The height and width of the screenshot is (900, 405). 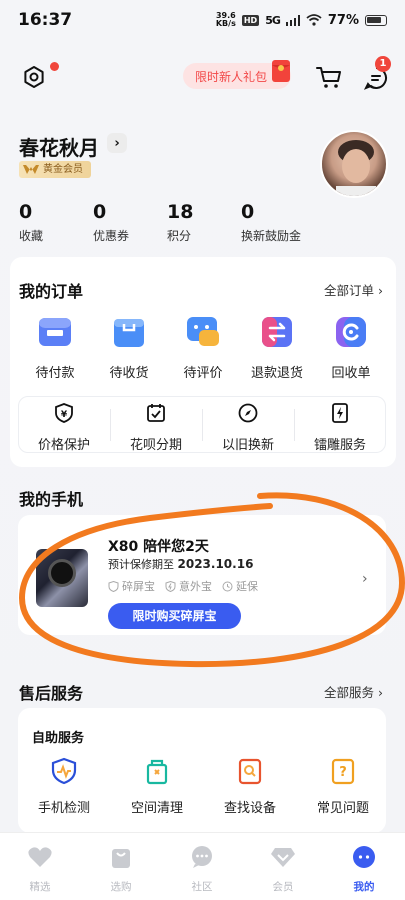 I want to click on self-service-card: 自助服务 手机检测 空间清理 查找设备 ? 常见问题, so click(x=202, y=770).